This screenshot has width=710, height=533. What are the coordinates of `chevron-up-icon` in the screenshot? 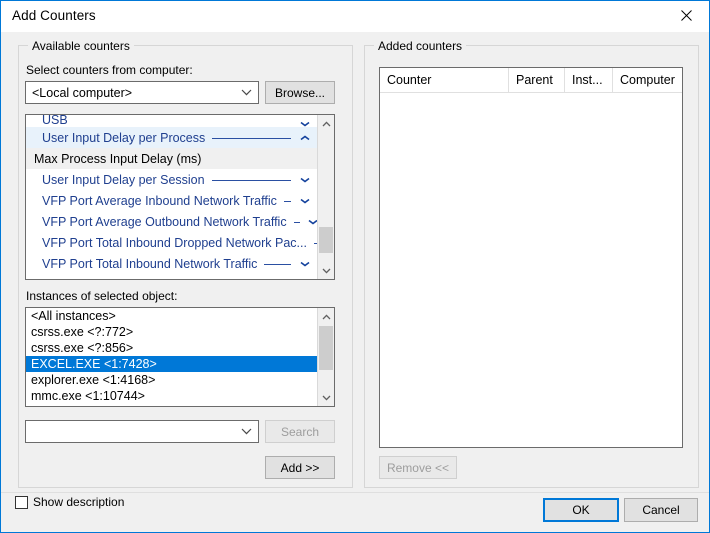 It's located at (304, 138).